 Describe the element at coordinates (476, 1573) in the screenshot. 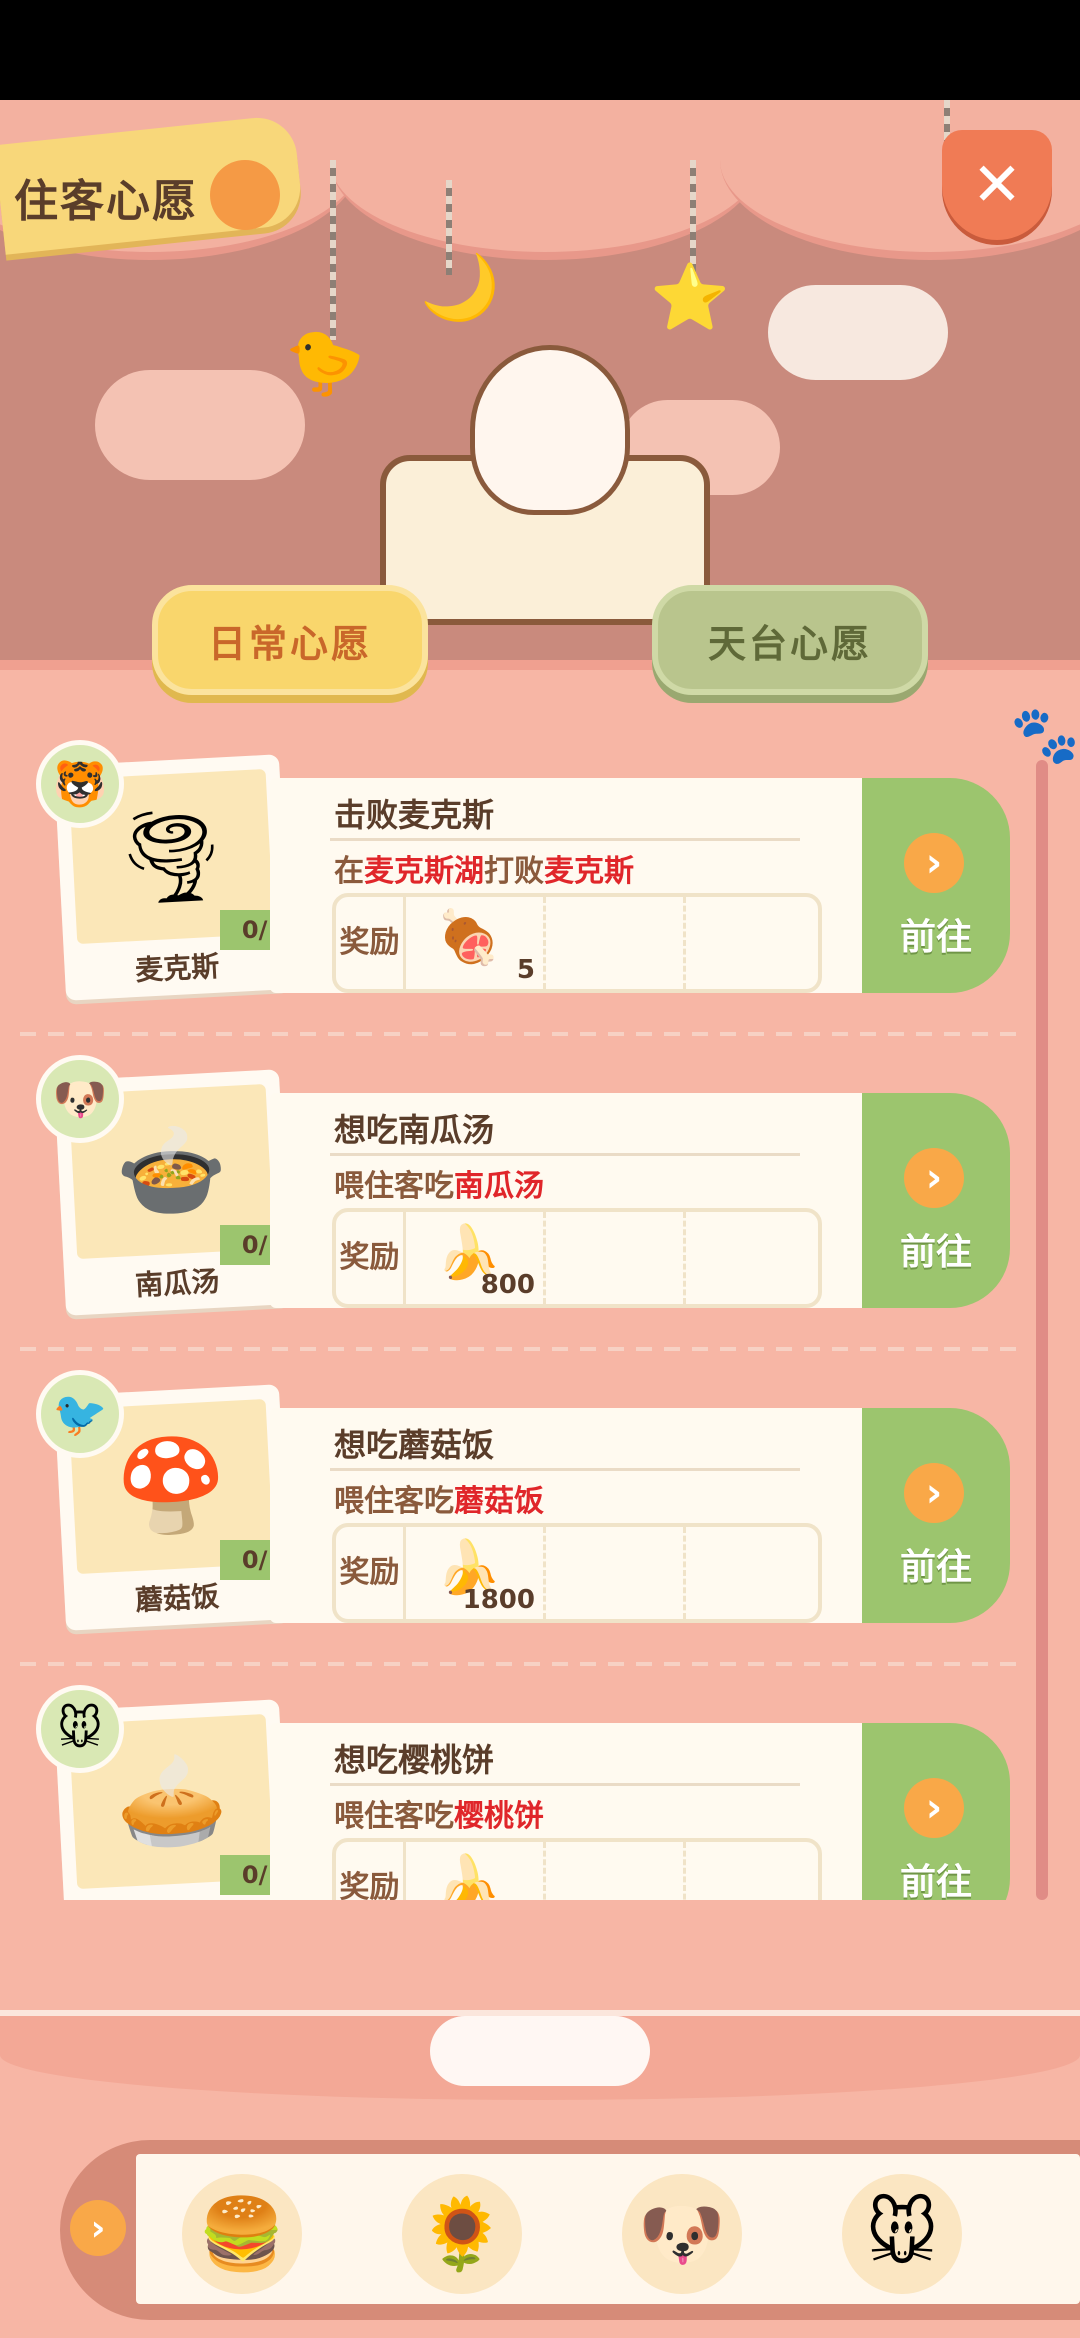

I see `reward-slot: 🍌 1800` at that location.